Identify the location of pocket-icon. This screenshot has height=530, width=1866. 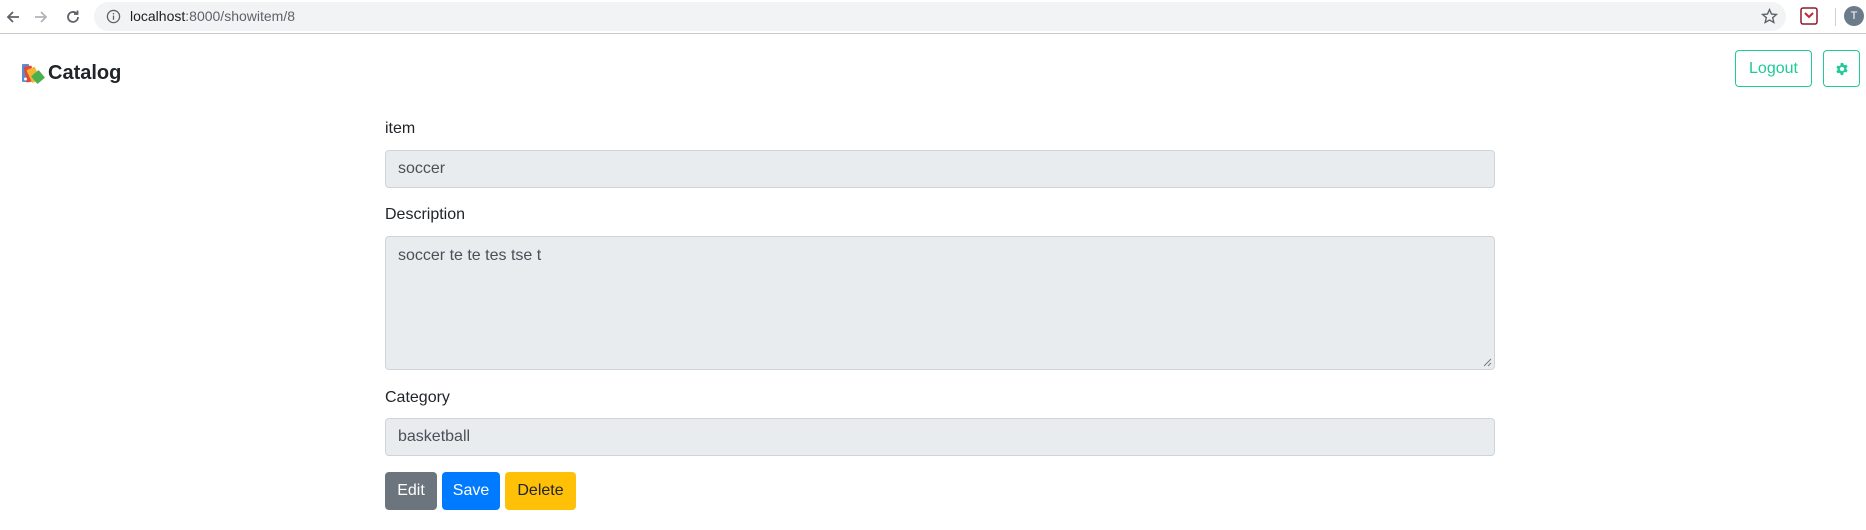
(1809, 16).